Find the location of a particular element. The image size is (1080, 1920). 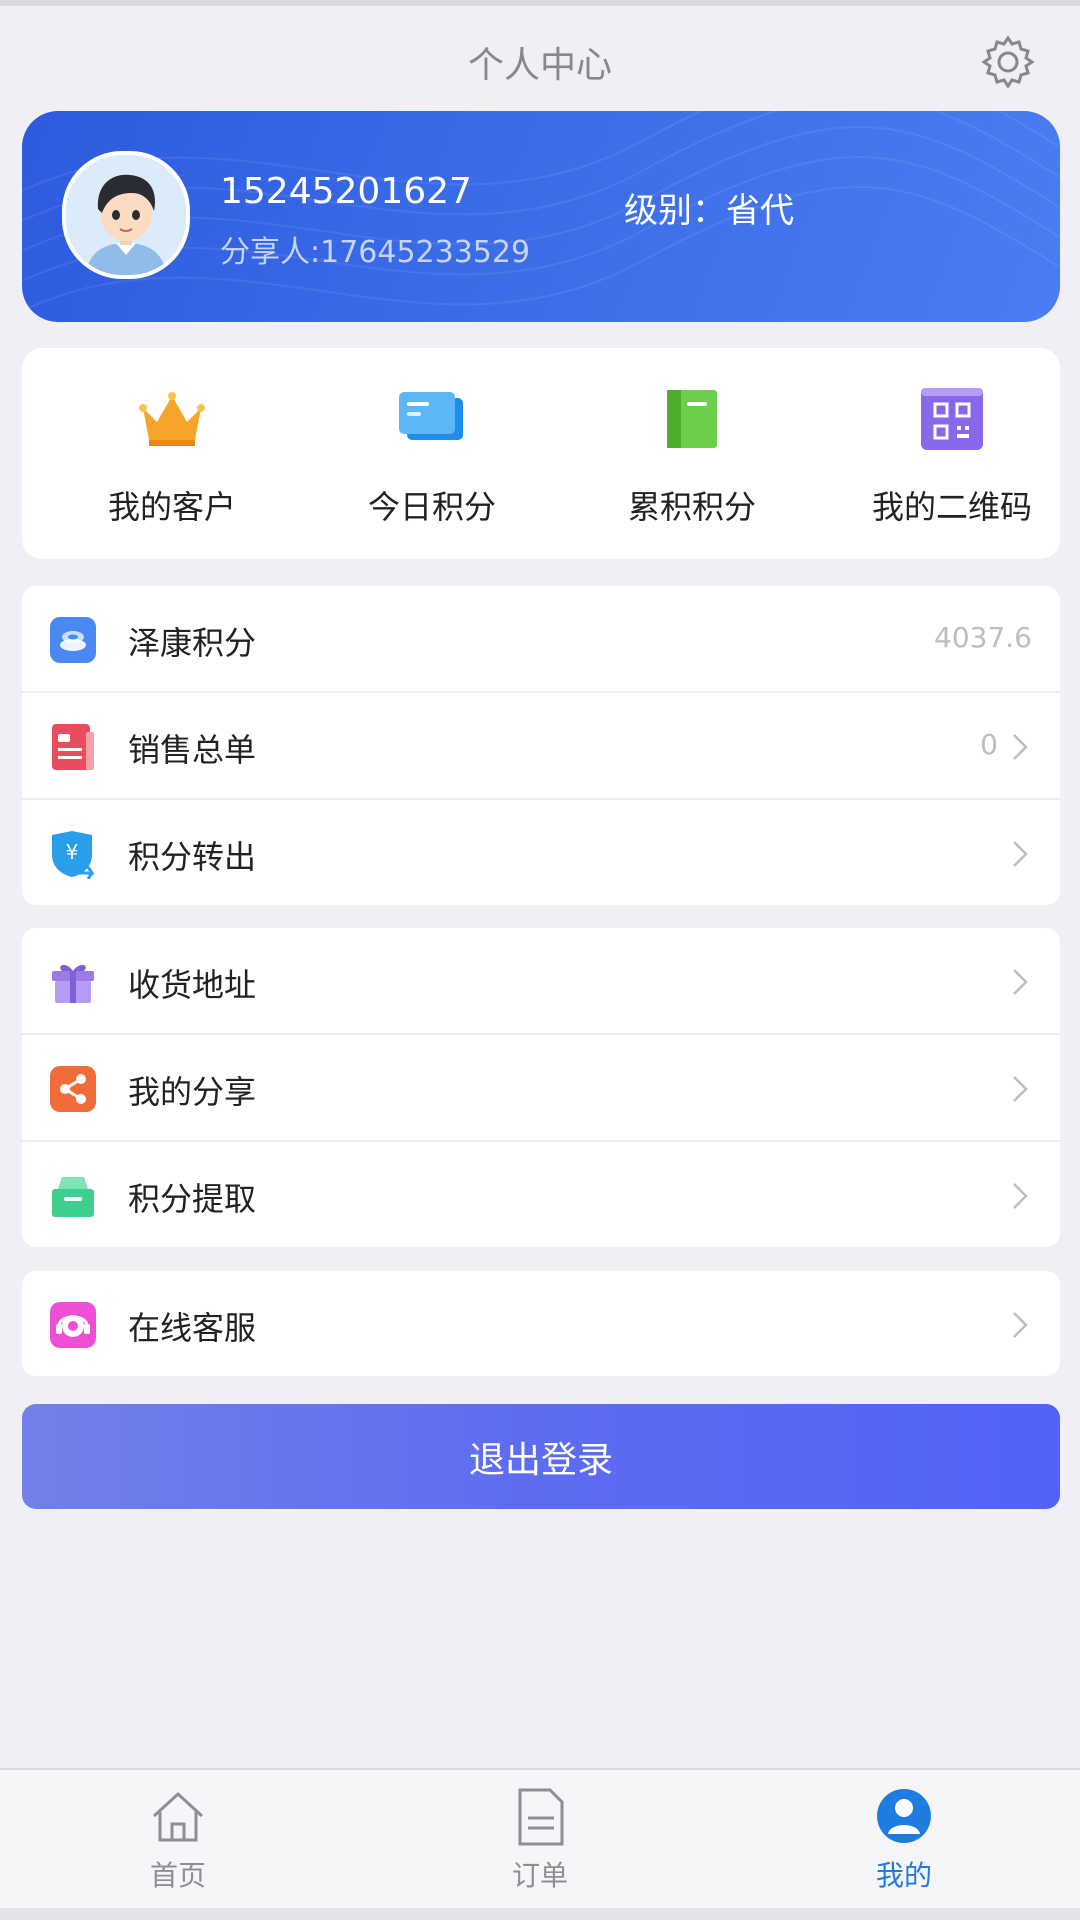

menu-item-label: 我的分享 is located at coordinates (192, 1092).